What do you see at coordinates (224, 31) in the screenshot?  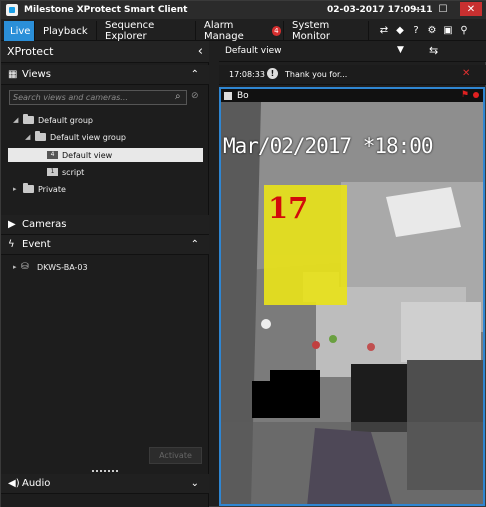 I see `tab-alarm-manager-label: Alarm Manage` at bounding box center [224, 31].